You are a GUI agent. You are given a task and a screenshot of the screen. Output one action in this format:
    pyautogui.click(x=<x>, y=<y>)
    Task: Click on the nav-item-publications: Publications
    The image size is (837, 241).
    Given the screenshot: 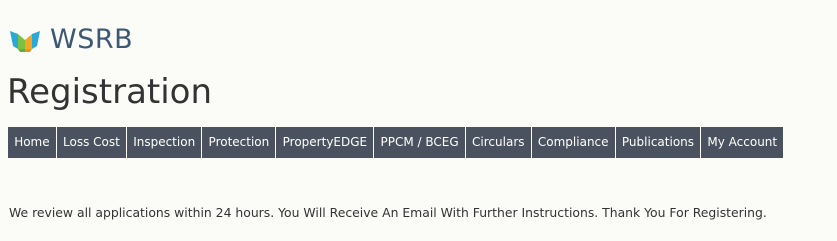 What is the action you would take?
    pyautogui.click(x=658, y=142)
    